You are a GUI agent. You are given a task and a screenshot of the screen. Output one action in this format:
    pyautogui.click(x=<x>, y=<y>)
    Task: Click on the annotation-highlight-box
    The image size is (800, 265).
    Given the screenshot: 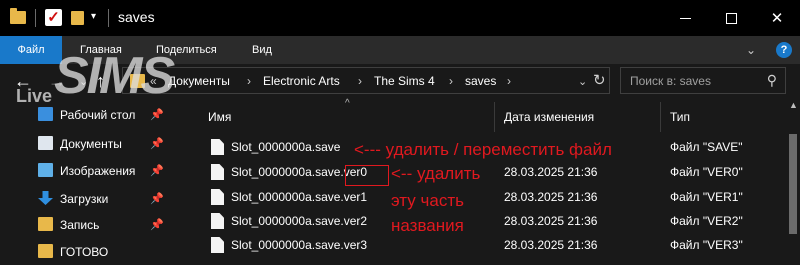 What is the action you would take?
    pyautogui.click(x=367, y=175)
    